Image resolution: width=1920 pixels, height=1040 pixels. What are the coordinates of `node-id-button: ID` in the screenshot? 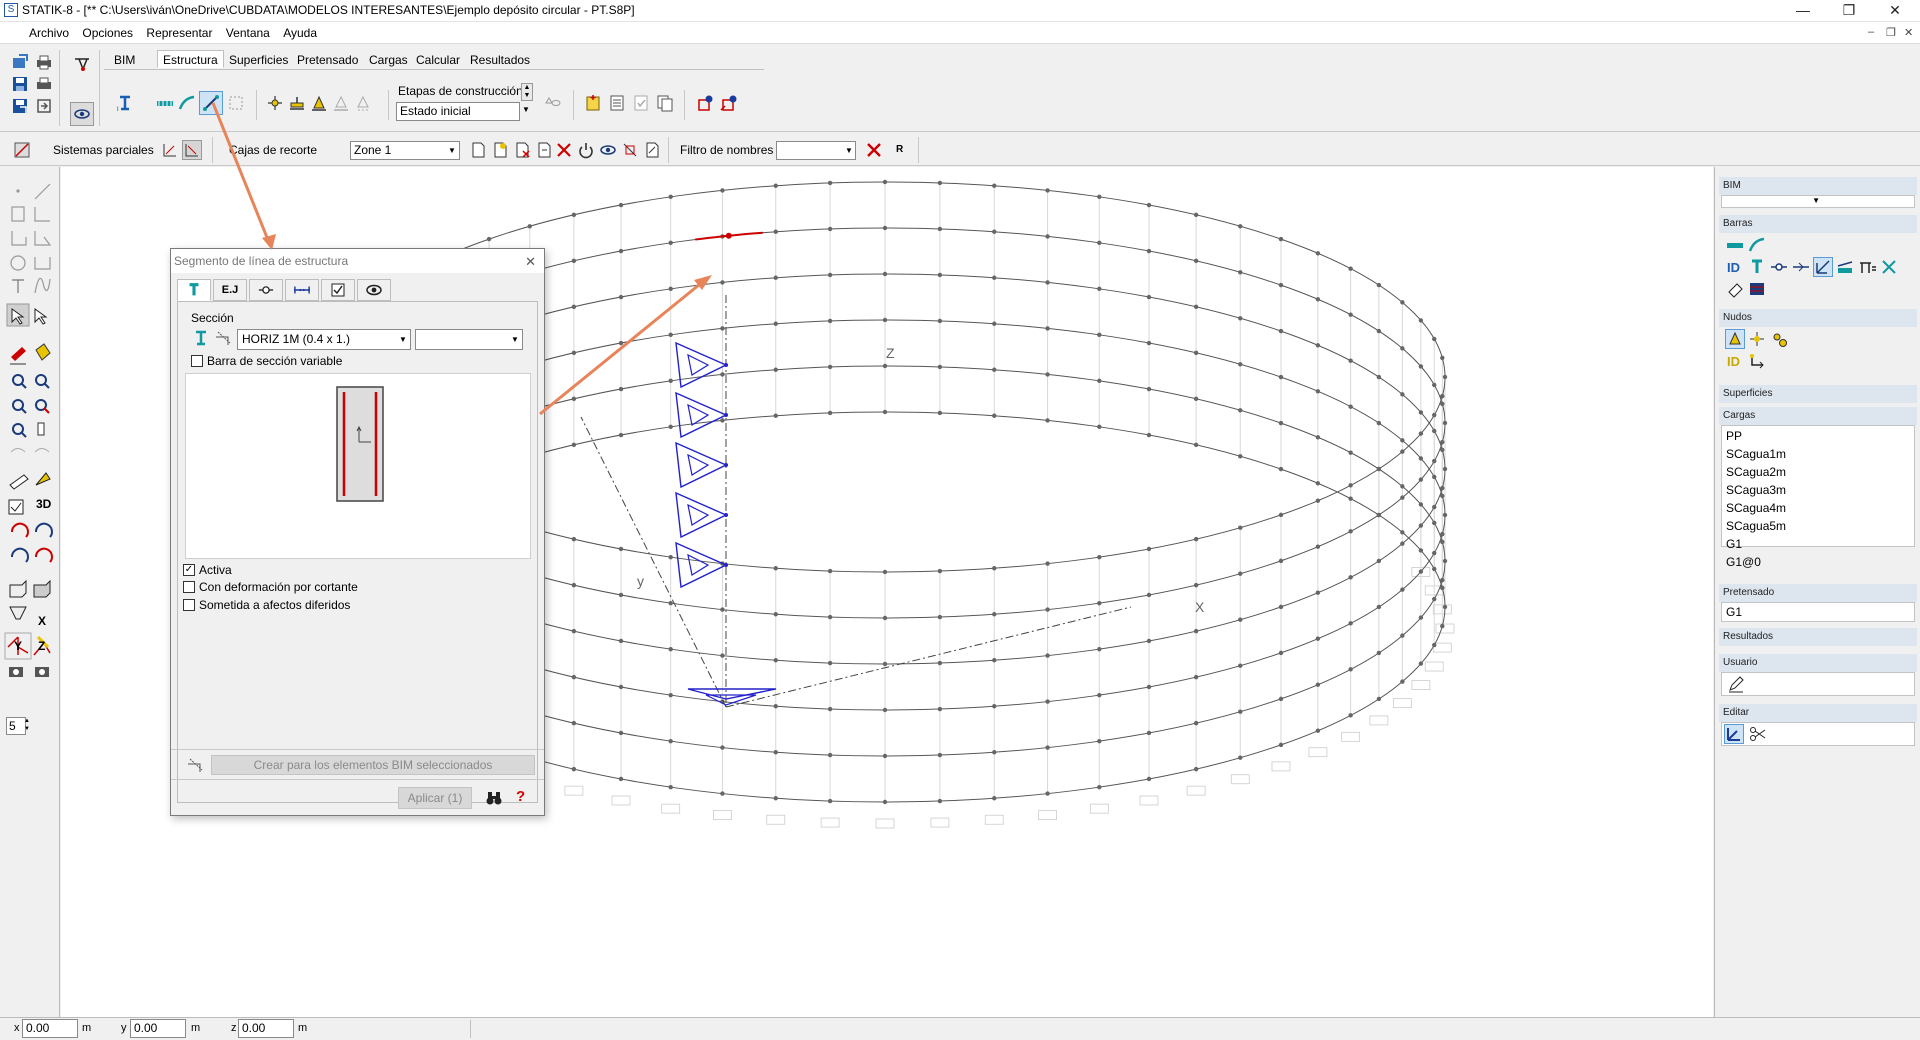 It's located at (1733, 361).